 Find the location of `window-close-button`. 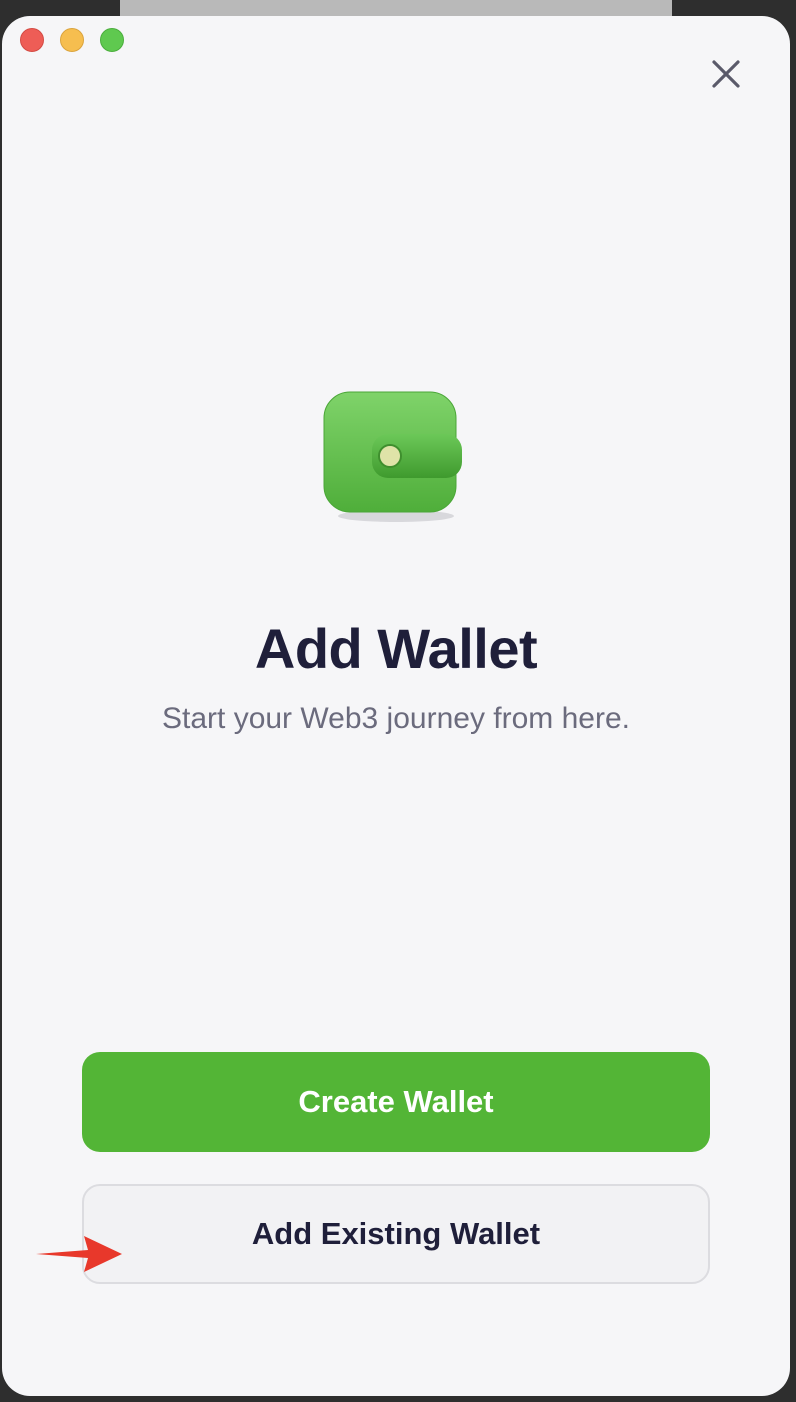

window-close-button is located at coordinates (32, 40).